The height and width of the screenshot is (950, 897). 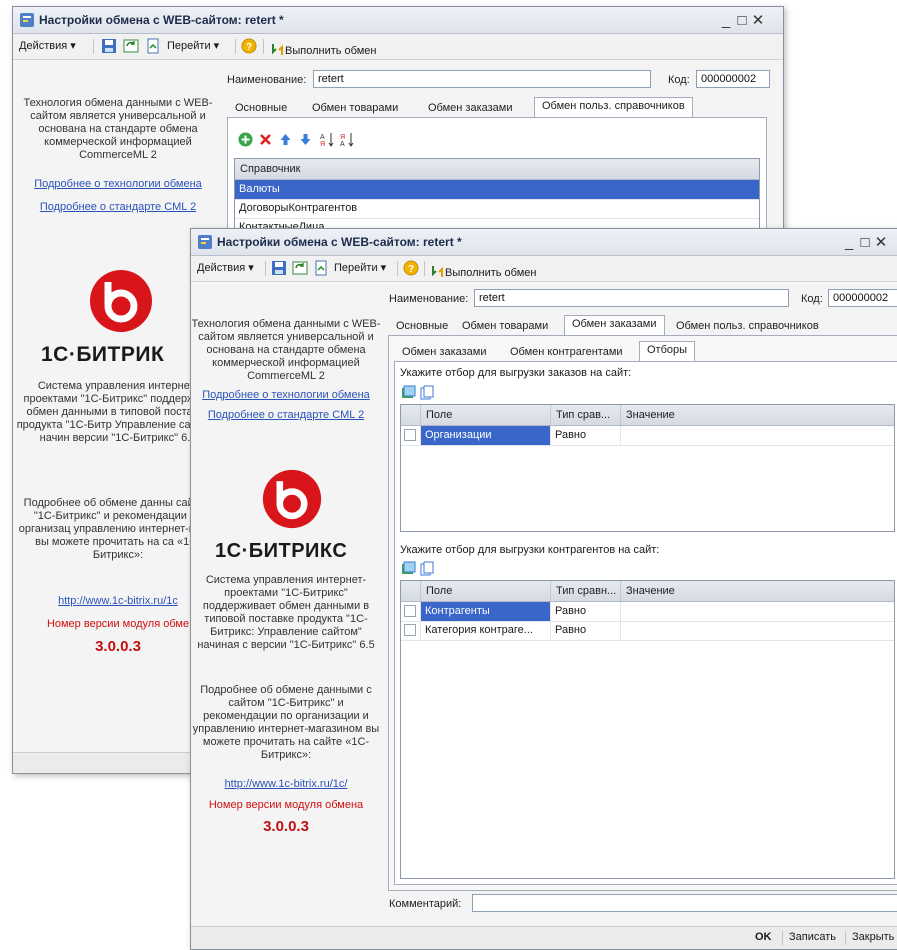 What do you see at coordinates (566, 352) in the screenshot?
I see `subtab-contractors-exchange: Обмен контрагентами` at bounding box center [566, 352].